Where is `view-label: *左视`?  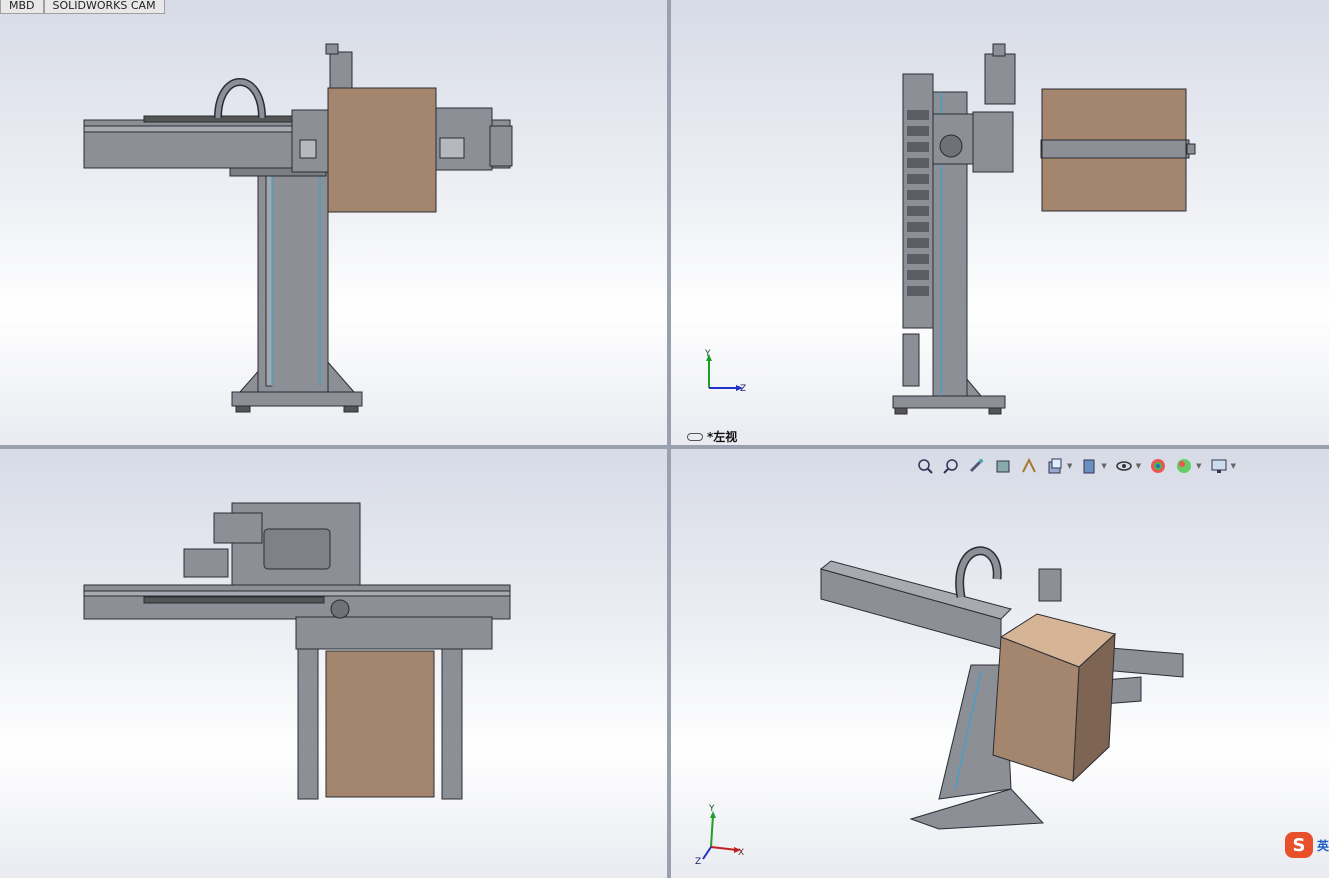
view-label: *左视 is located at coordinates (712, 436).